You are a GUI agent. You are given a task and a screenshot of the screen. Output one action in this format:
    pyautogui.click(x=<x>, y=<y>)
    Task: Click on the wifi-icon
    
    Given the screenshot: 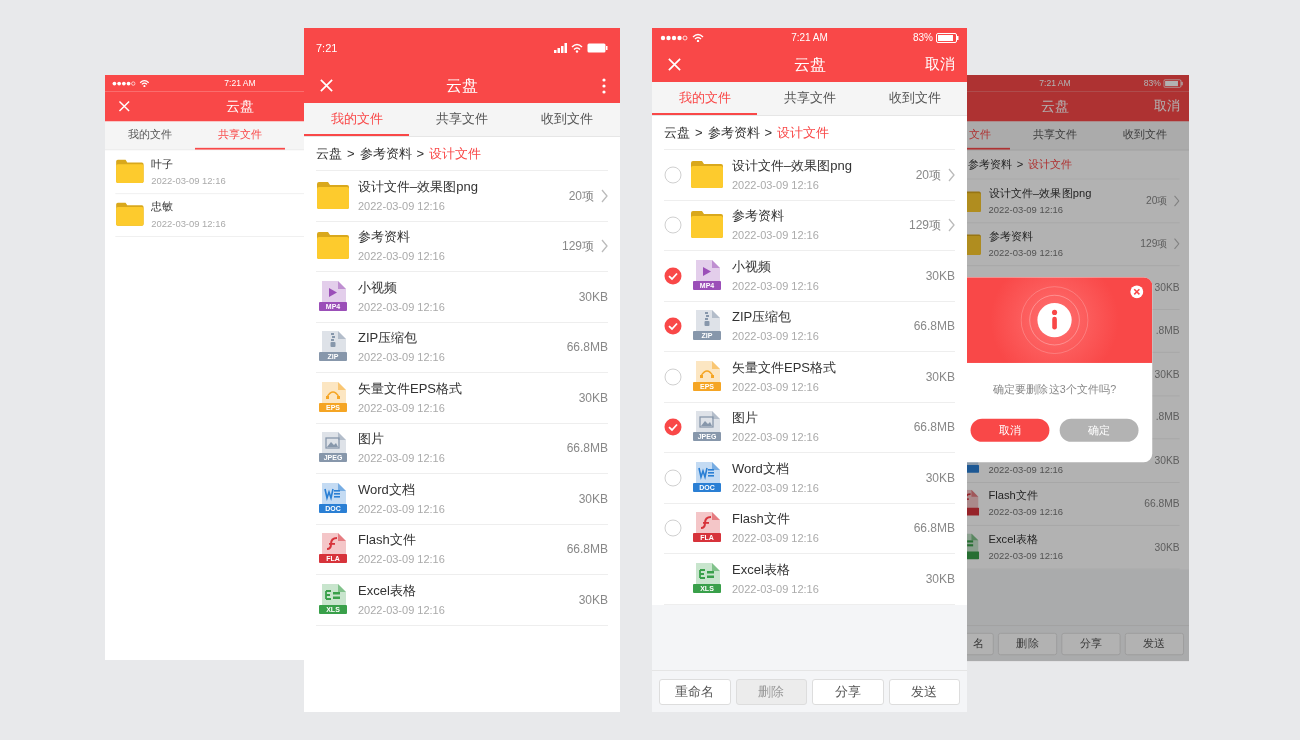 What is the action you would take?
    pyautogui.click(x=144, y=83)
    